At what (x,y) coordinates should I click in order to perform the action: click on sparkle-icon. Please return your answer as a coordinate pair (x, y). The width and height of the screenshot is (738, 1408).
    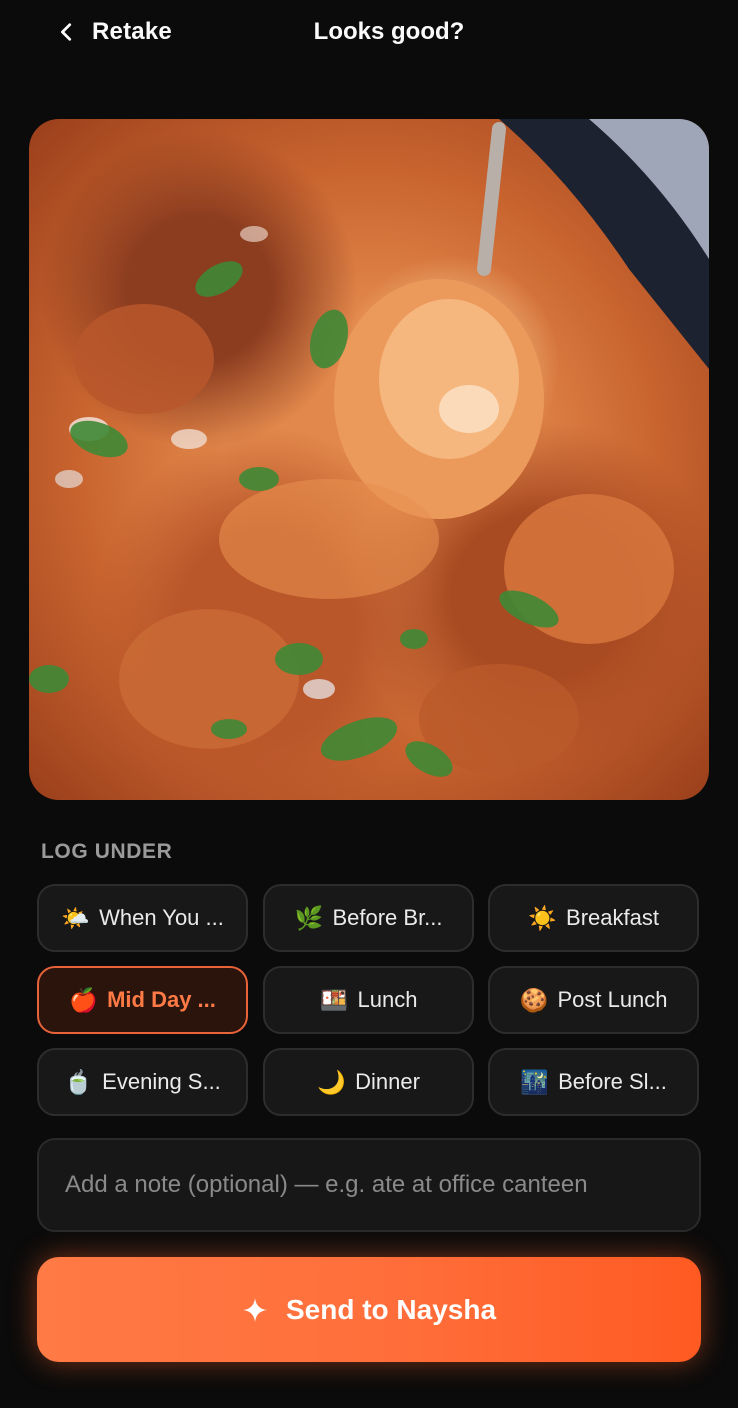
    Looking at the image, I should click on (255, 1309).